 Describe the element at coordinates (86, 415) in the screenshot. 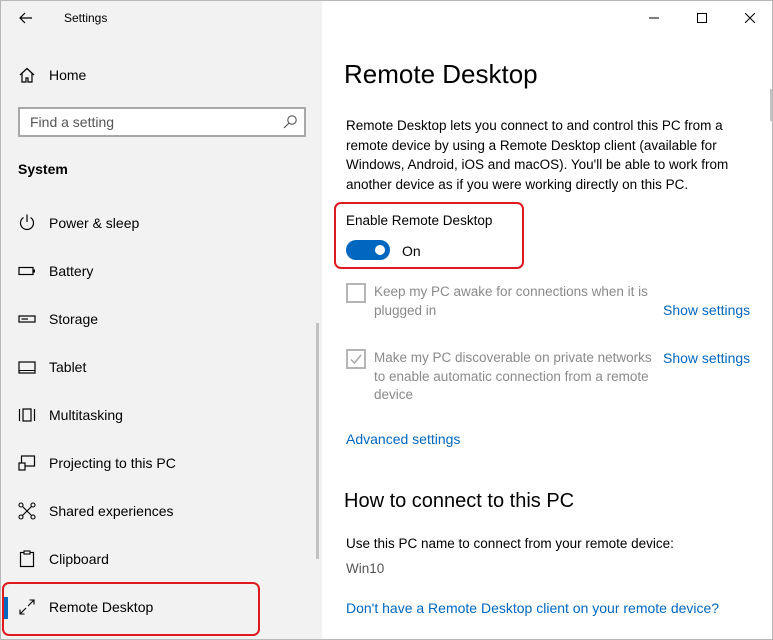

I see `sidebar-item-label: Multitasking` at that location.